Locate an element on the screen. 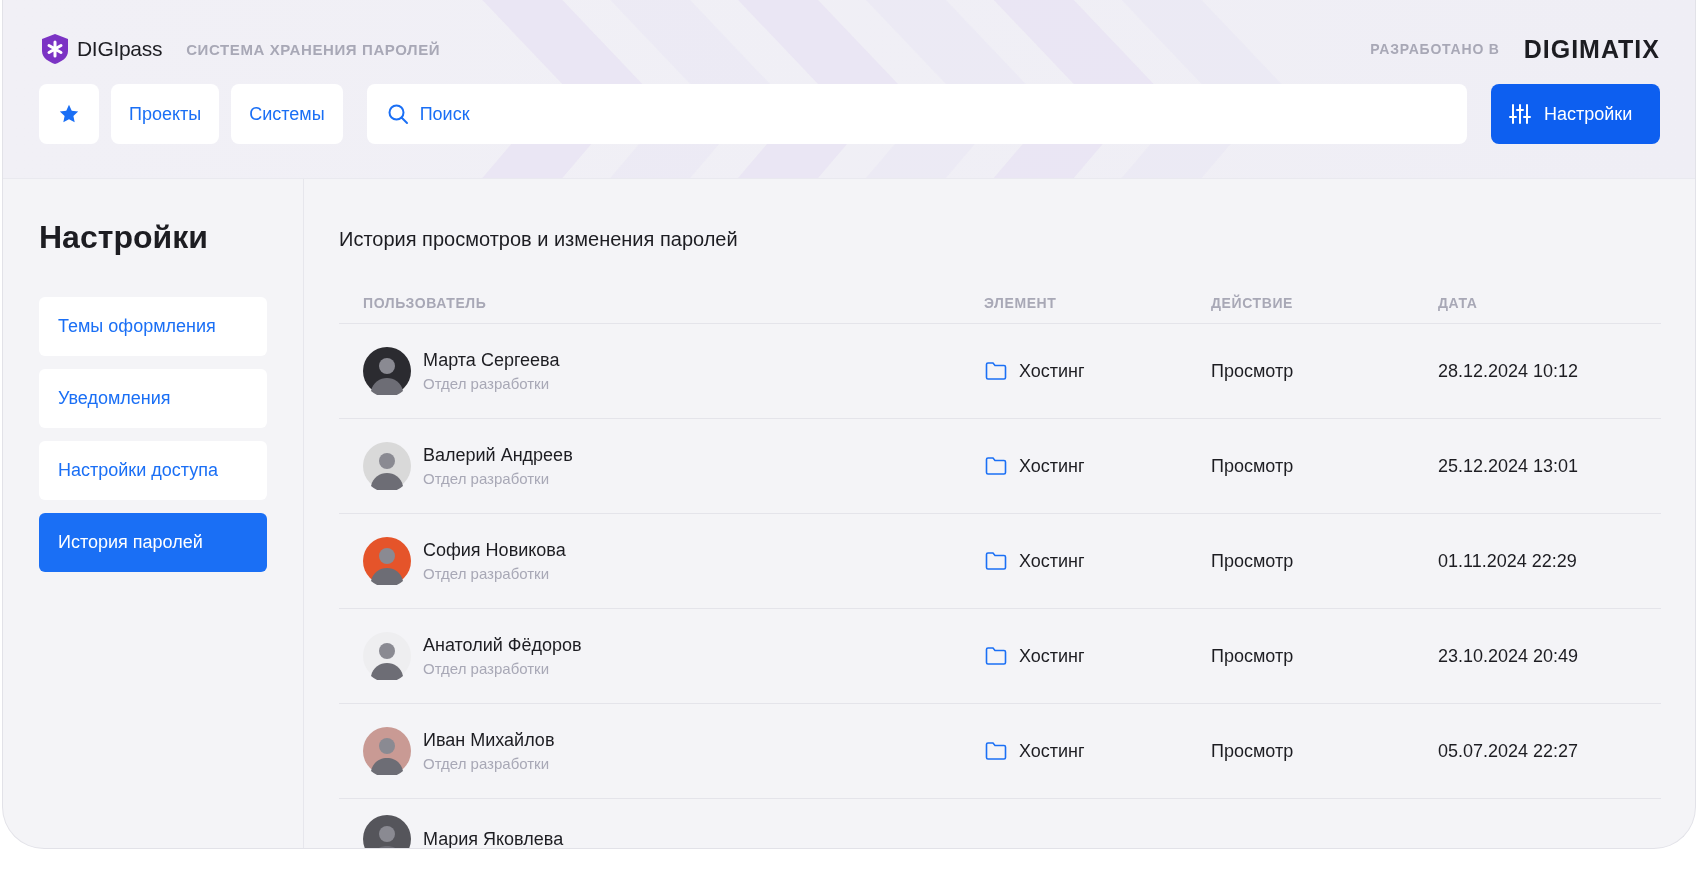 The height and width of the screenshot is (880, 1698). user-name: Анатолий Фёдоров is located at coordinates (502, 645).